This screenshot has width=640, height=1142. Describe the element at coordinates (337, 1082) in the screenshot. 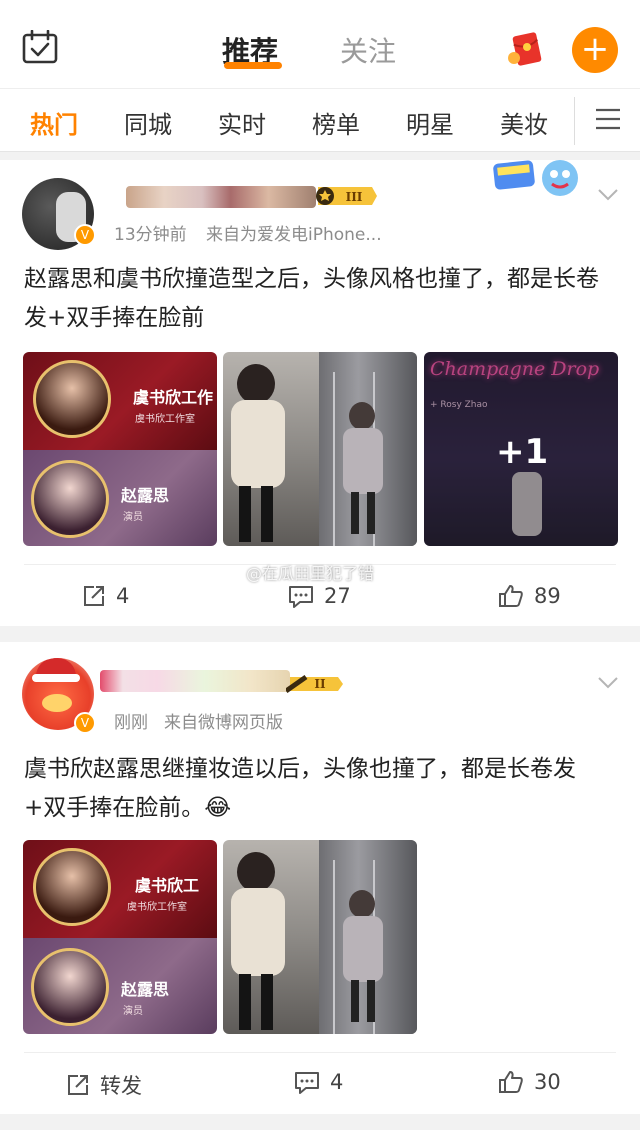

I see `comment-count: 4` at that location.